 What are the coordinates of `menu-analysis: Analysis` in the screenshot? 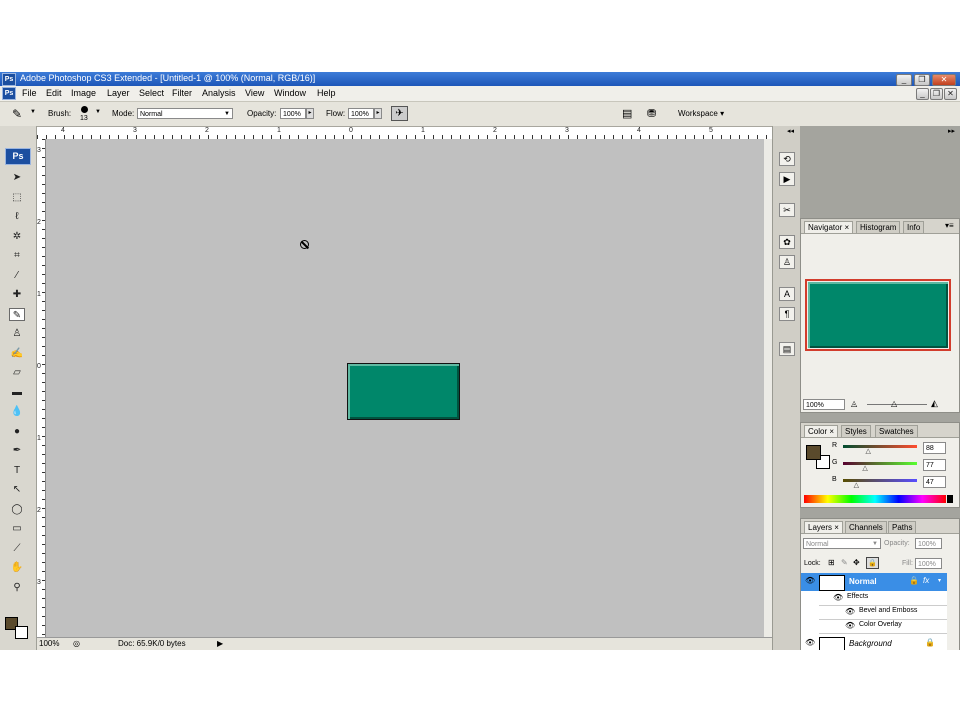 It's located at (219, 93).